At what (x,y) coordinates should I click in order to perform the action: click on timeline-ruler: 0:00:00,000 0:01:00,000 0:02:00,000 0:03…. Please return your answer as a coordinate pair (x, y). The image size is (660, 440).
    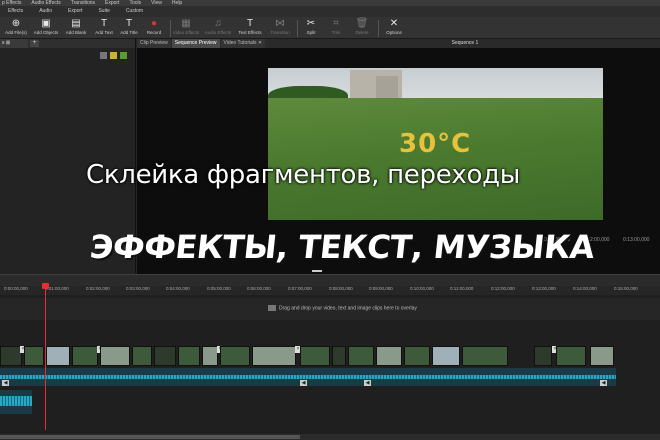
    Looking at the image, I should click on (330, 290).